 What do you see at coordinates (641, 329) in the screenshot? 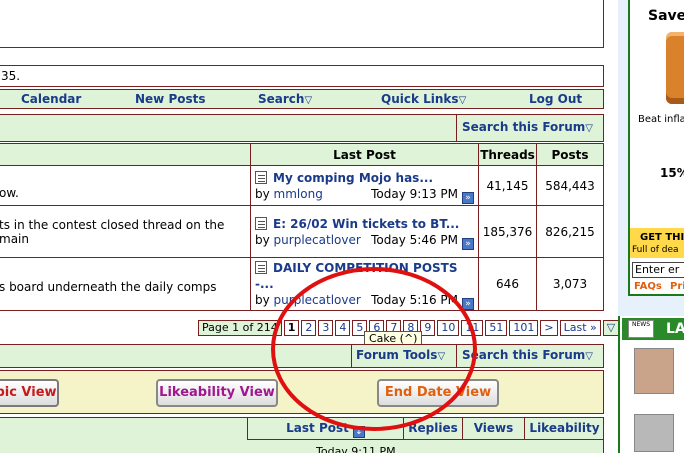
I see `news-badge-icon: NEWS` at bounding box center [641, 329].